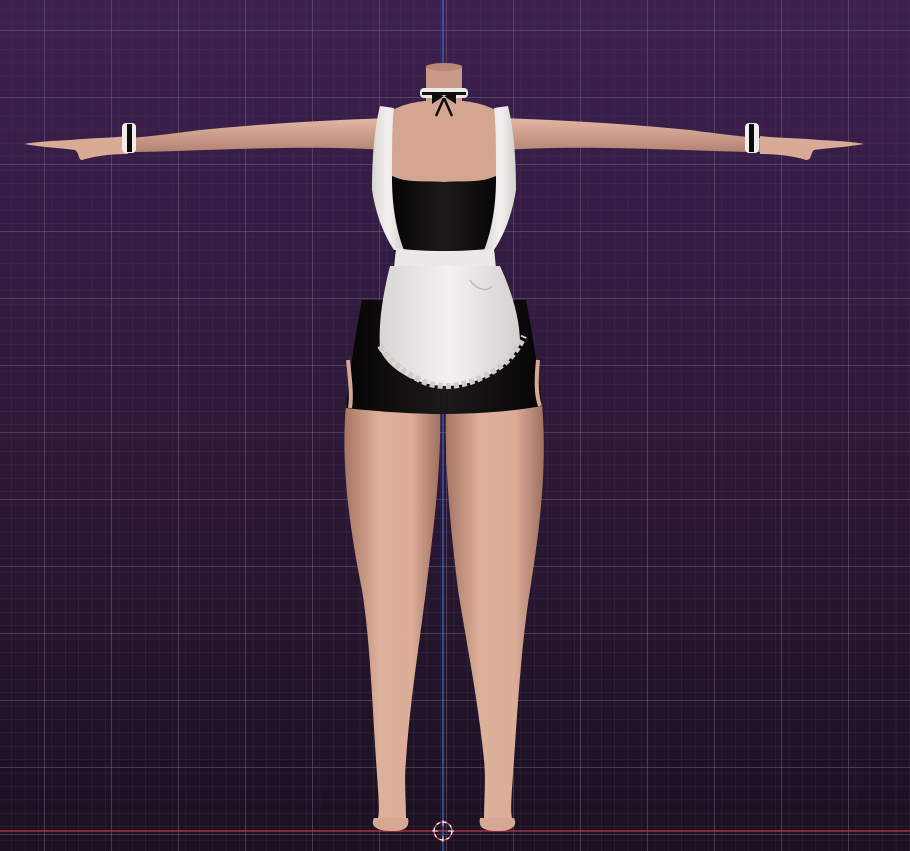 The width and height of the screenshot is (910, 851). I want to click on neck-cap, so click(444, 67).